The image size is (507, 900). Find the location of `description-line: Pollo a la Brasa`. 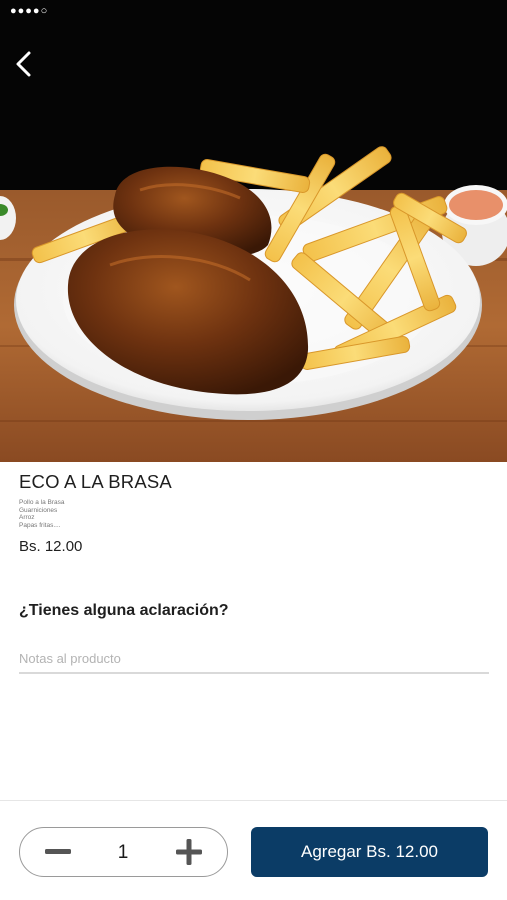

description-line: Pollo a la Brasa is located at coordinates (42, 502).